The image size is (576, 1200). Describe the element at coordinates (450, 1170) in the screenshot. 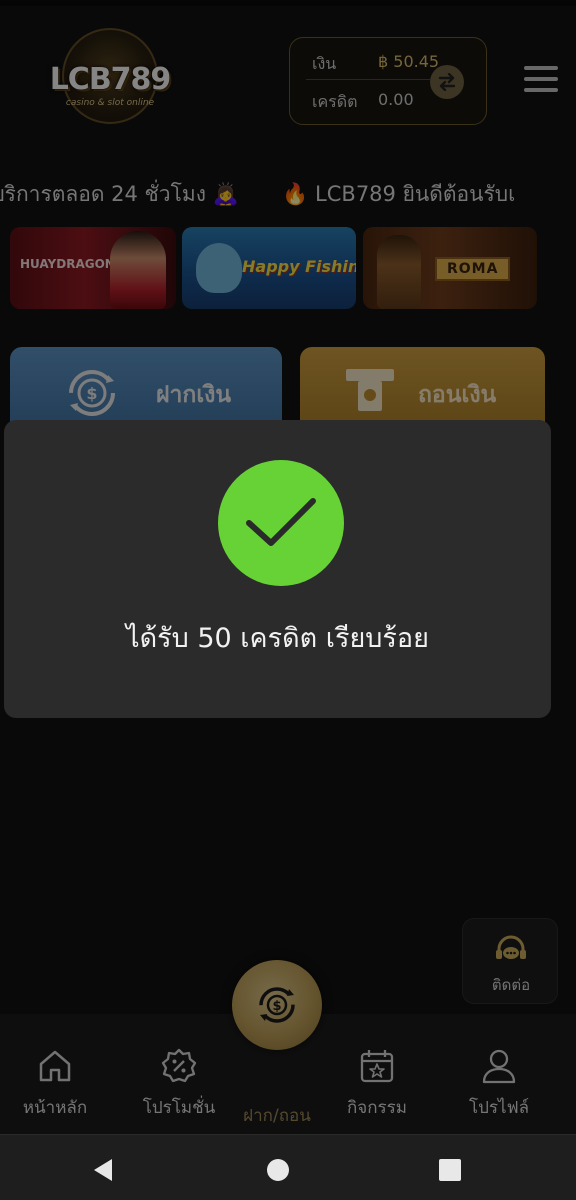

I see `recents-square-icon` at that location.